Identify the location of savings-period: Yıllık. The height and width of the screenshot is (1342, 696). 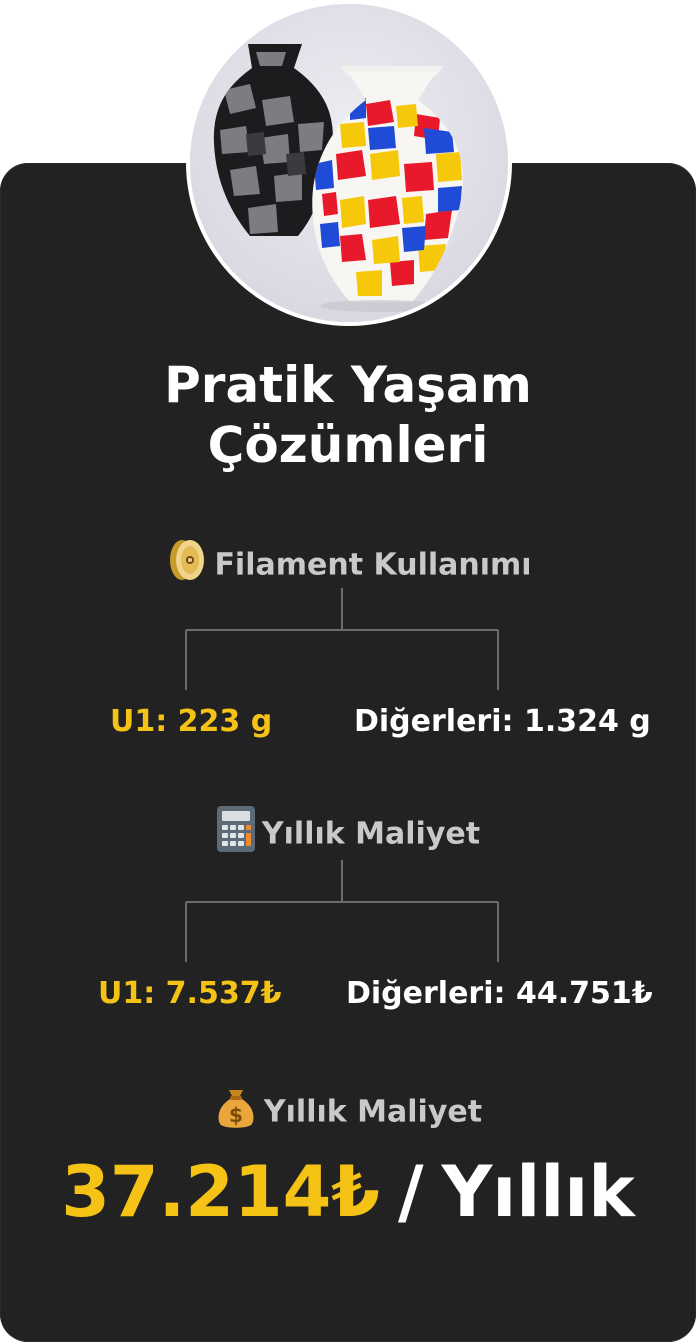
(538, 1192).